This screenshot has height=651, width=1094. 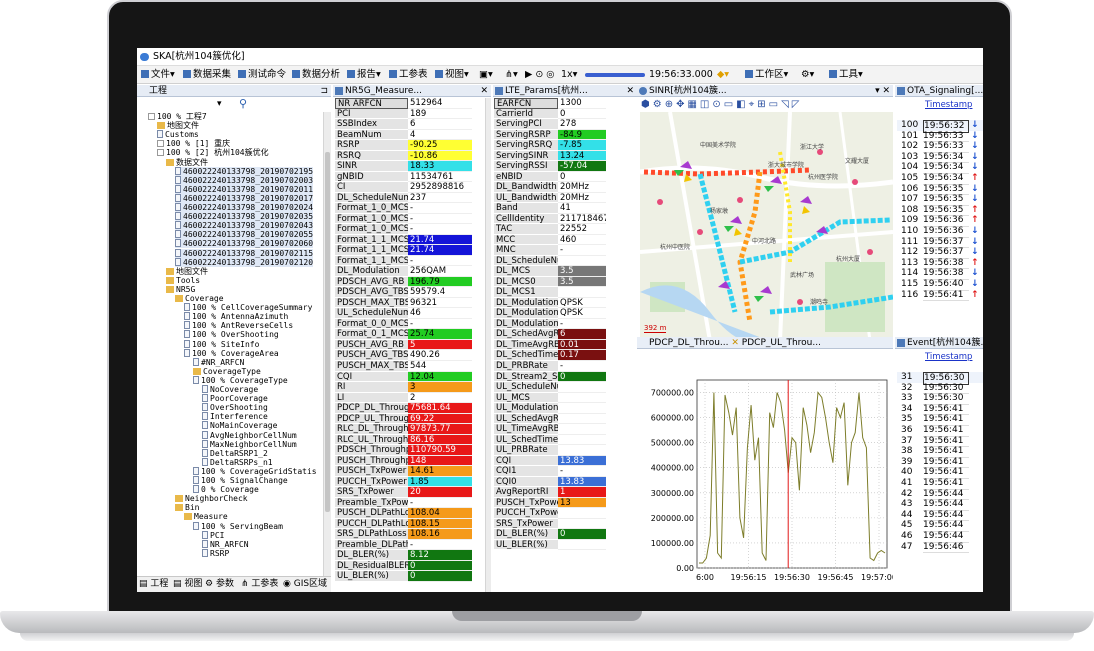 What do you see at coordinates (550, 387) in the screenshot?
I see `param-row: UL_ScheduleNum` at bounding box center [550, 387].